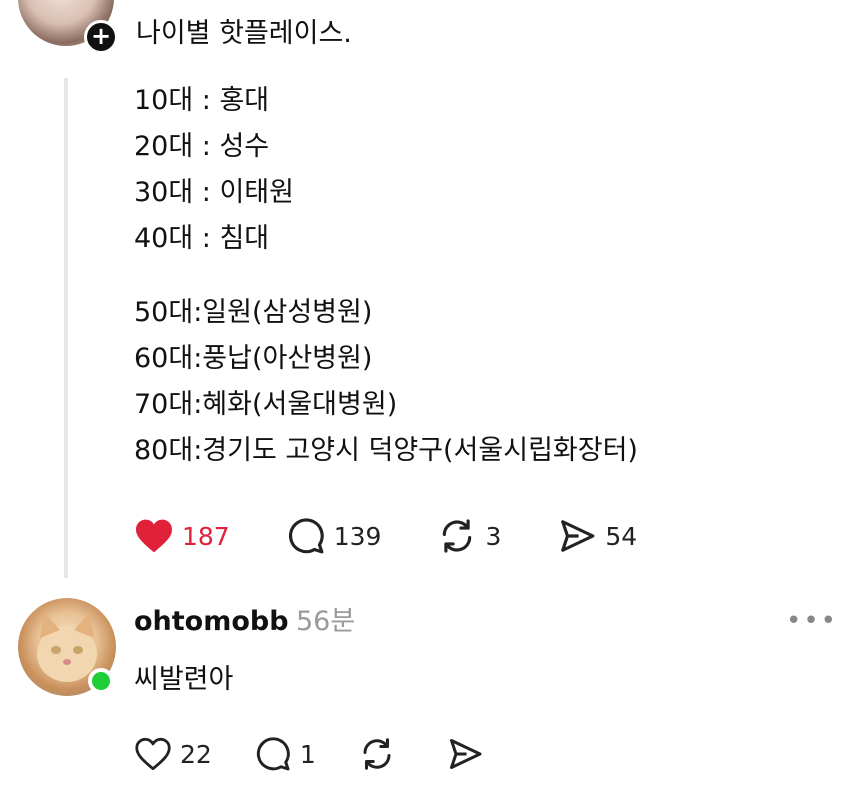 The image size is (854, 796). What do you see at coordinates (202, 100) in the screenshot?
I see `post-line: 10대 : 홍대` at bounding box center [202, 100].